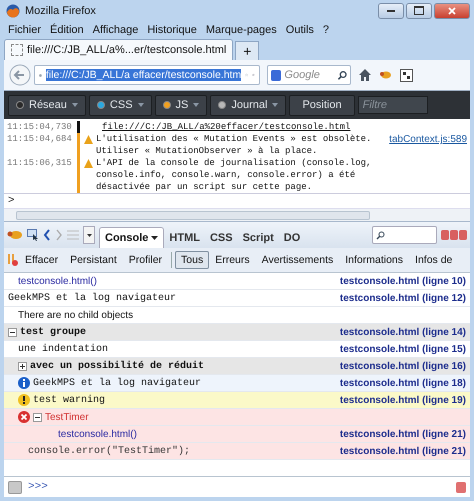  What do you see at coordinates (258, 238) in the screenshot?
I see `panel-tab: Script` at bounding box center [258, 238].